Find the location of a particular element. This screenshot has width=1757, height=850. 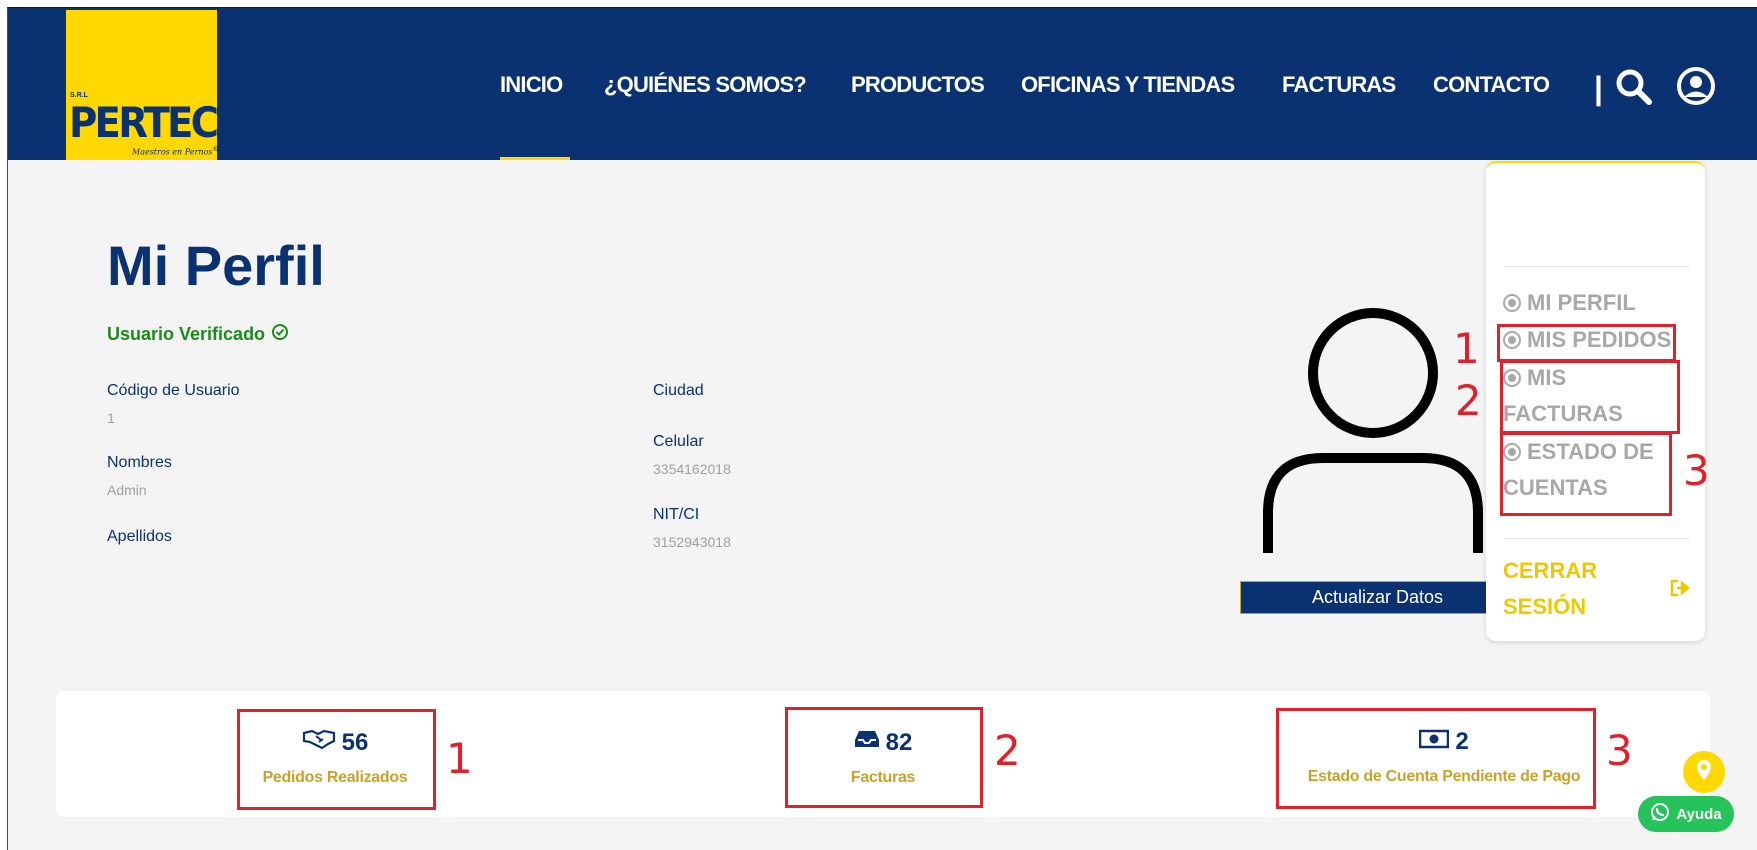

pertec-logo: S.R.L PERTEC Maestros en Pernos® is located at coordinates (142, 85).